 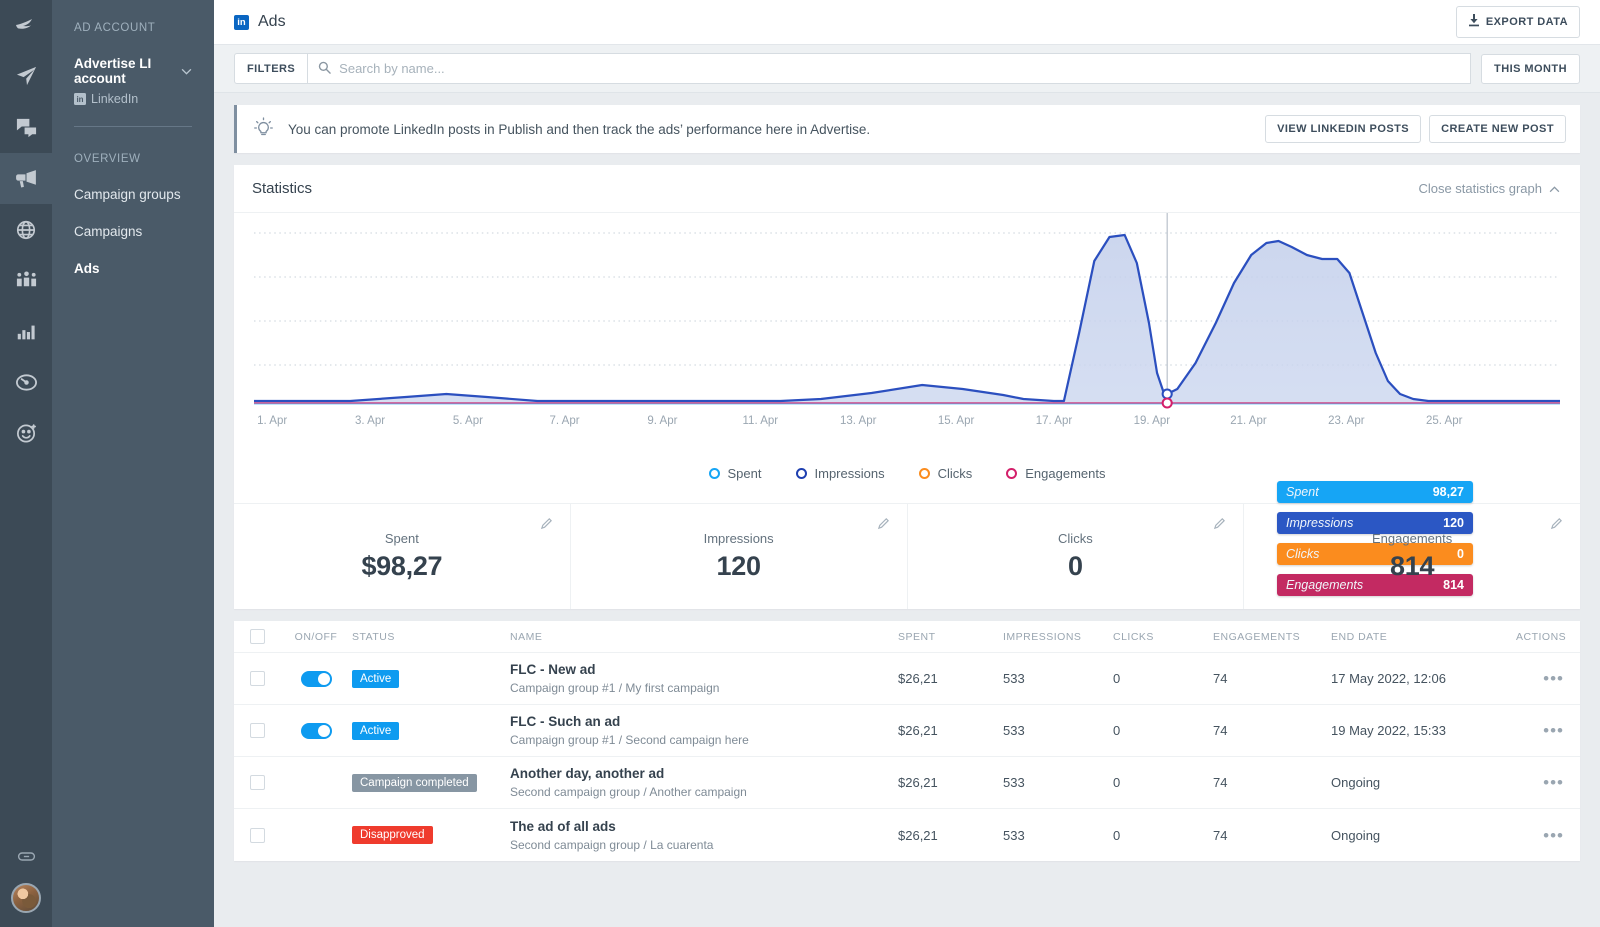 I want to click on legend-item-spent: Spent, so click(x=735, y=473).